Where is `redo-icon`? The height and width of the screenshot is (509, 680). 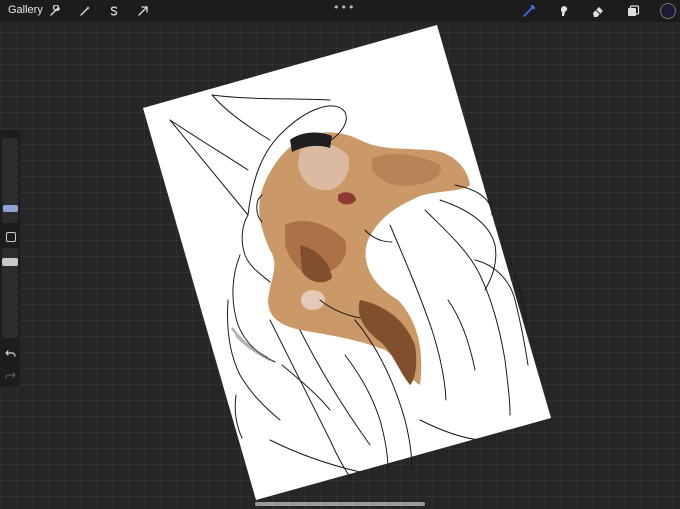 redo-icon is located at coordinates (10, 375).